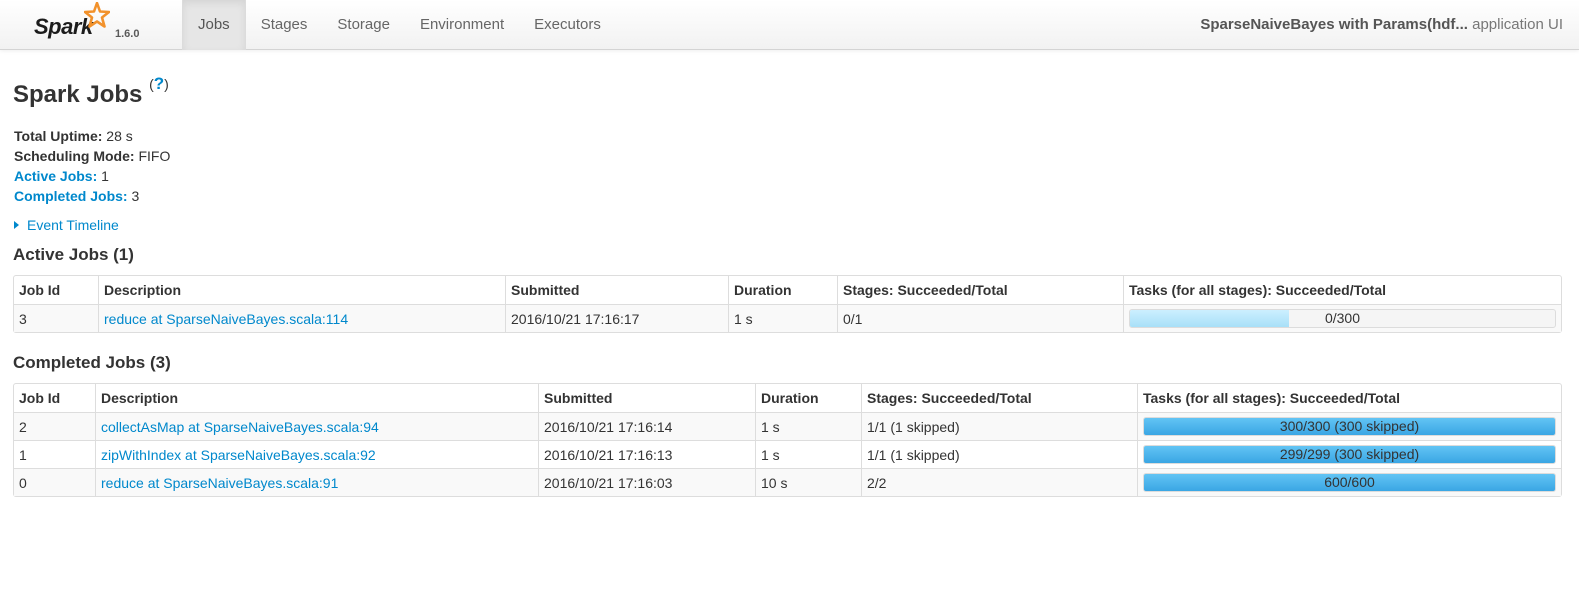 This screenshot has height=599, width=1579. What do you see at coordinates (92, 362) in the screenshot?
I see `completed-jobs-heading: Completed Jobs (3)` at bounding box center [92, 362].